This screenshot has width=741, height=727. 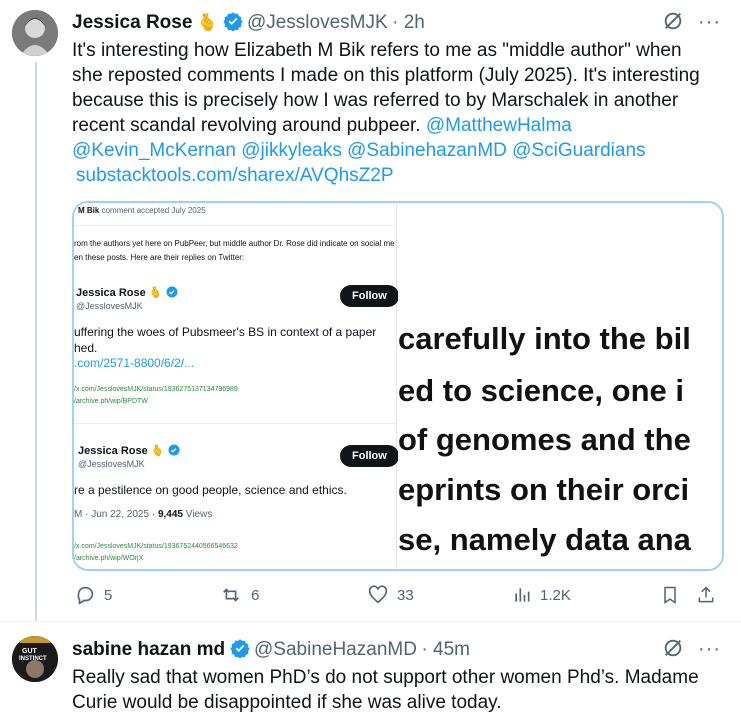 What do you see at coordinates (317, 22) in the screenshot?
I see `author-handle: @JesslovesMJK` at bounding box center [317, 22].